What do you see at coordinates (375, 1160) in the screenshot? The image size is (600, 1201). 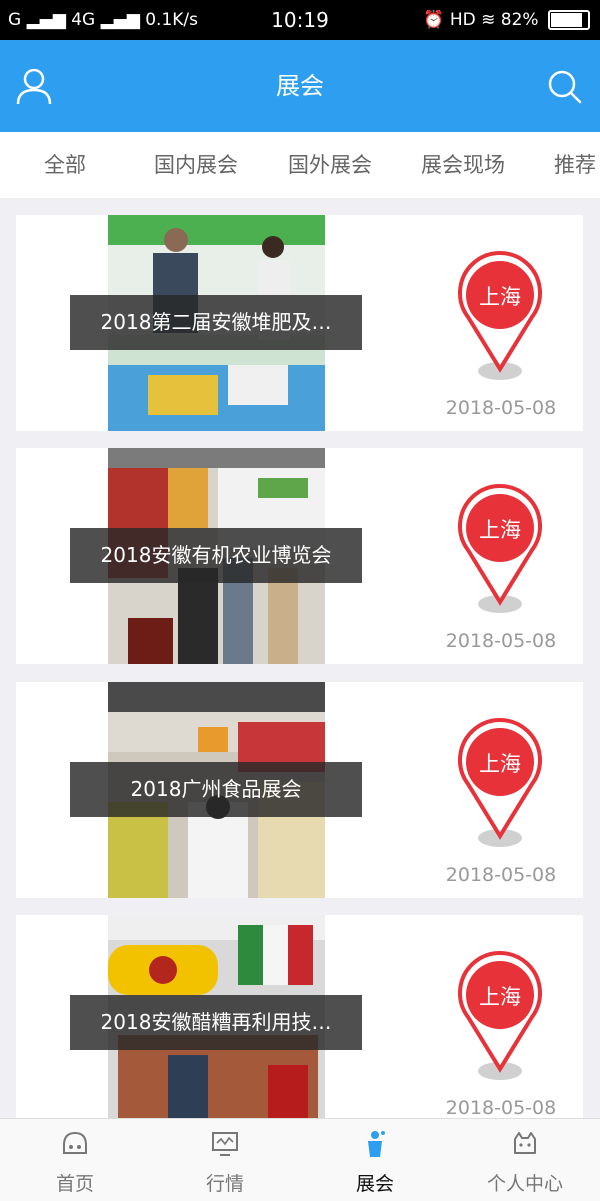 I see `nav-exhibition: 展会` at bounding box center [375, 1160].